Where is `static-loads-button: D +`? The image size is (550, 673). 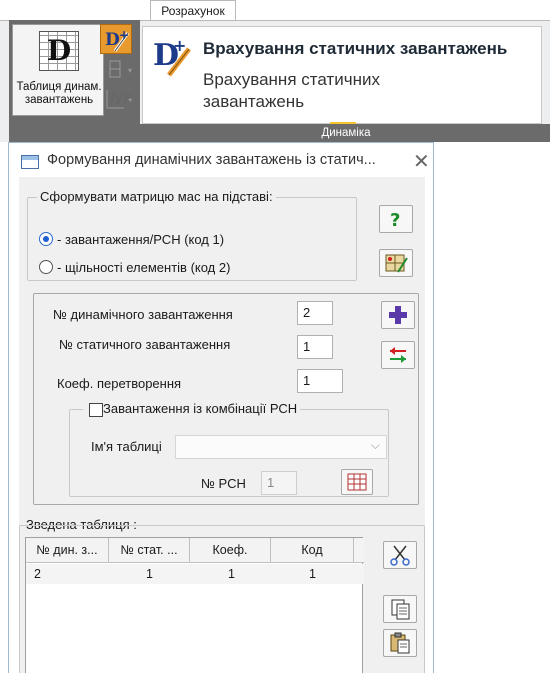 static-loads-button: D + is located at coordinates (116, 39).